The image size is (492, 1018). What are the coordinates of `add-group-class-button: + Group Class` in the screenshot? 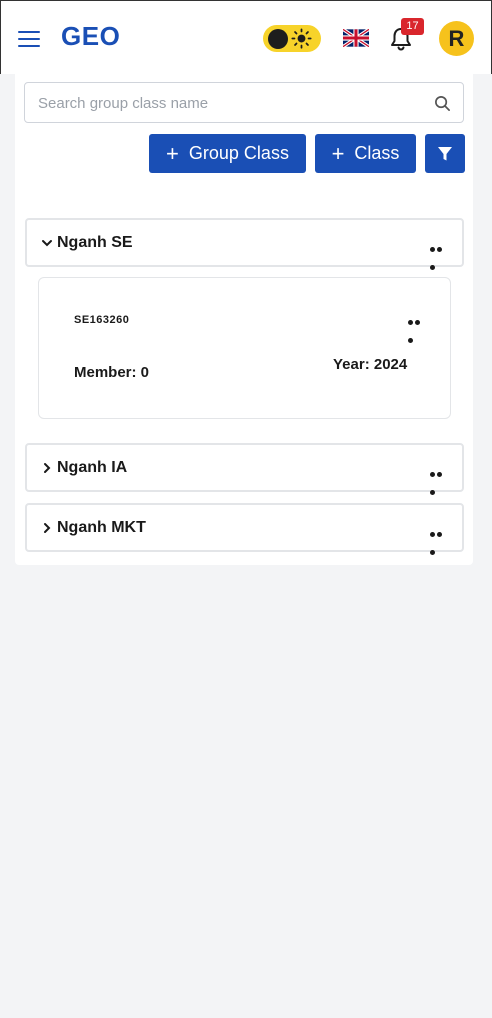 It's located at (227, 153).